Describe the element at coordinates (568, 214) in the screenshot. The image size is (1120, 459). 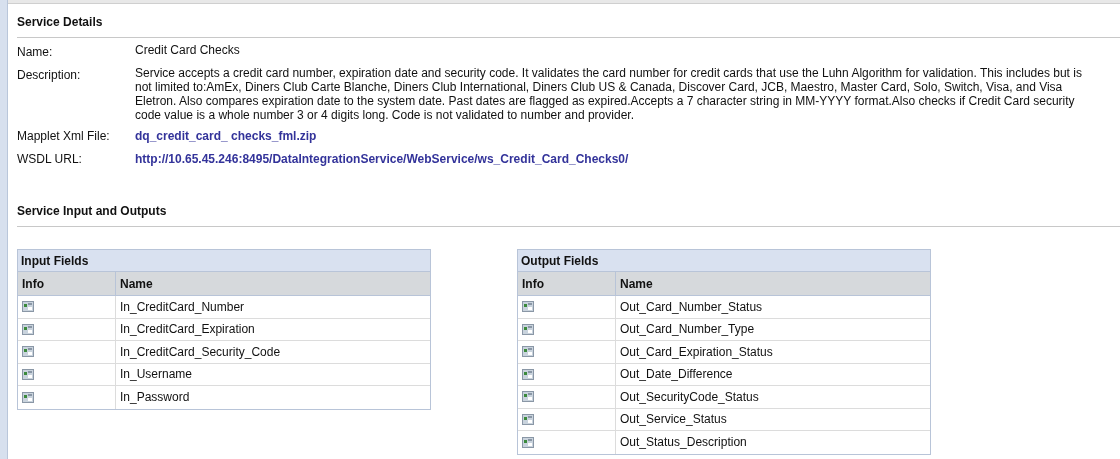
I see `section-title: Service Input and Outputs` at that location.